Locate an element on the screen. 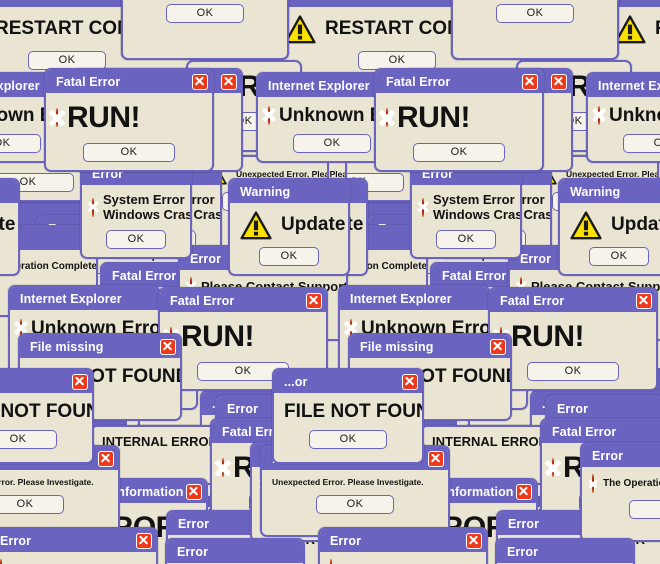 The width and height of the screenshot is (660, 564). dialog-message-line2: Windows Crashed is located at coordinates (477, 214).